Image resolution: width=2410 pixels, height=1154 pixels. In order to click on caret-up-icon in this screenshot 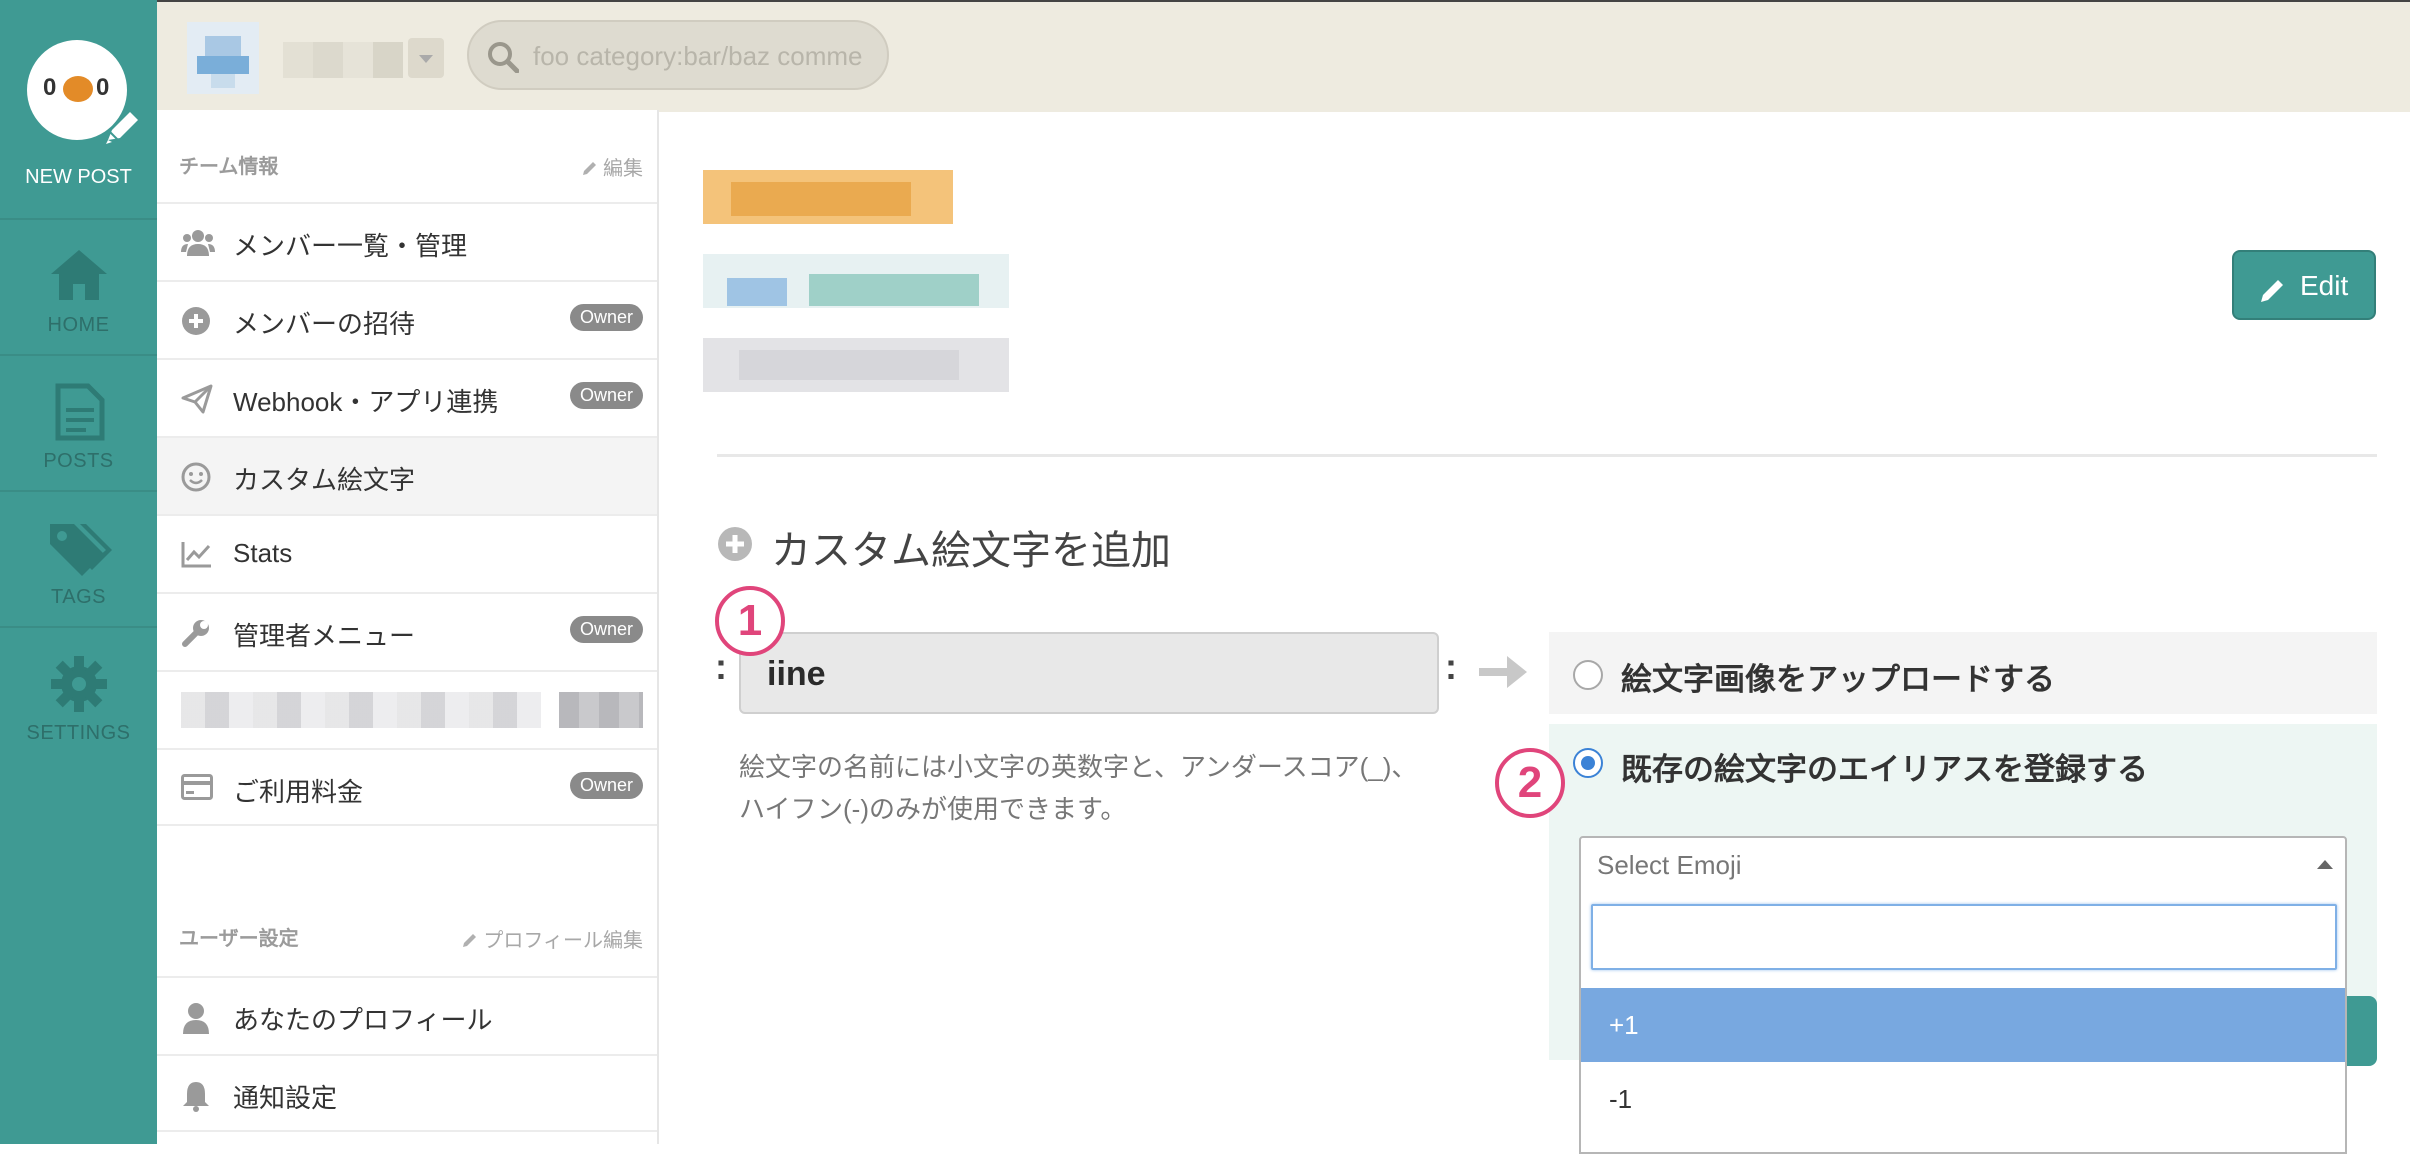, I will do `click(2325, 864)`.